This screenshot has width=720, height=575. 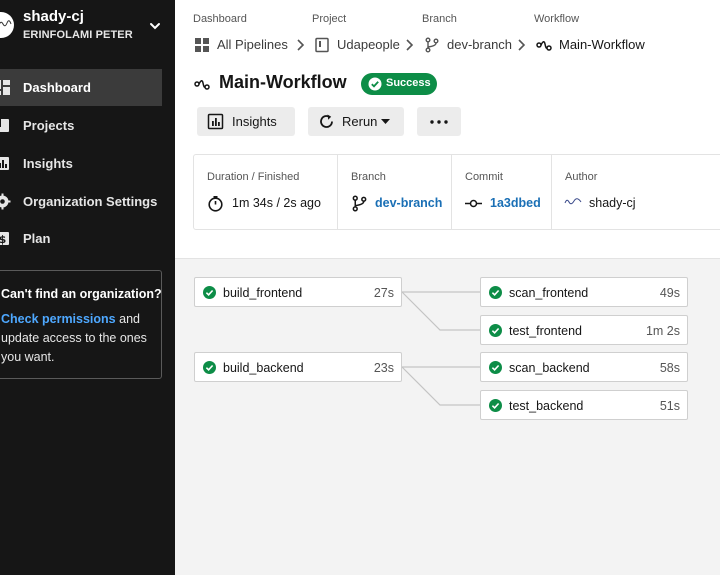 What do you see at coordinates (252, 44) in the screenshot?
I see `breadcrumb-text: All Pipelines` at bounding box center [252, 44].